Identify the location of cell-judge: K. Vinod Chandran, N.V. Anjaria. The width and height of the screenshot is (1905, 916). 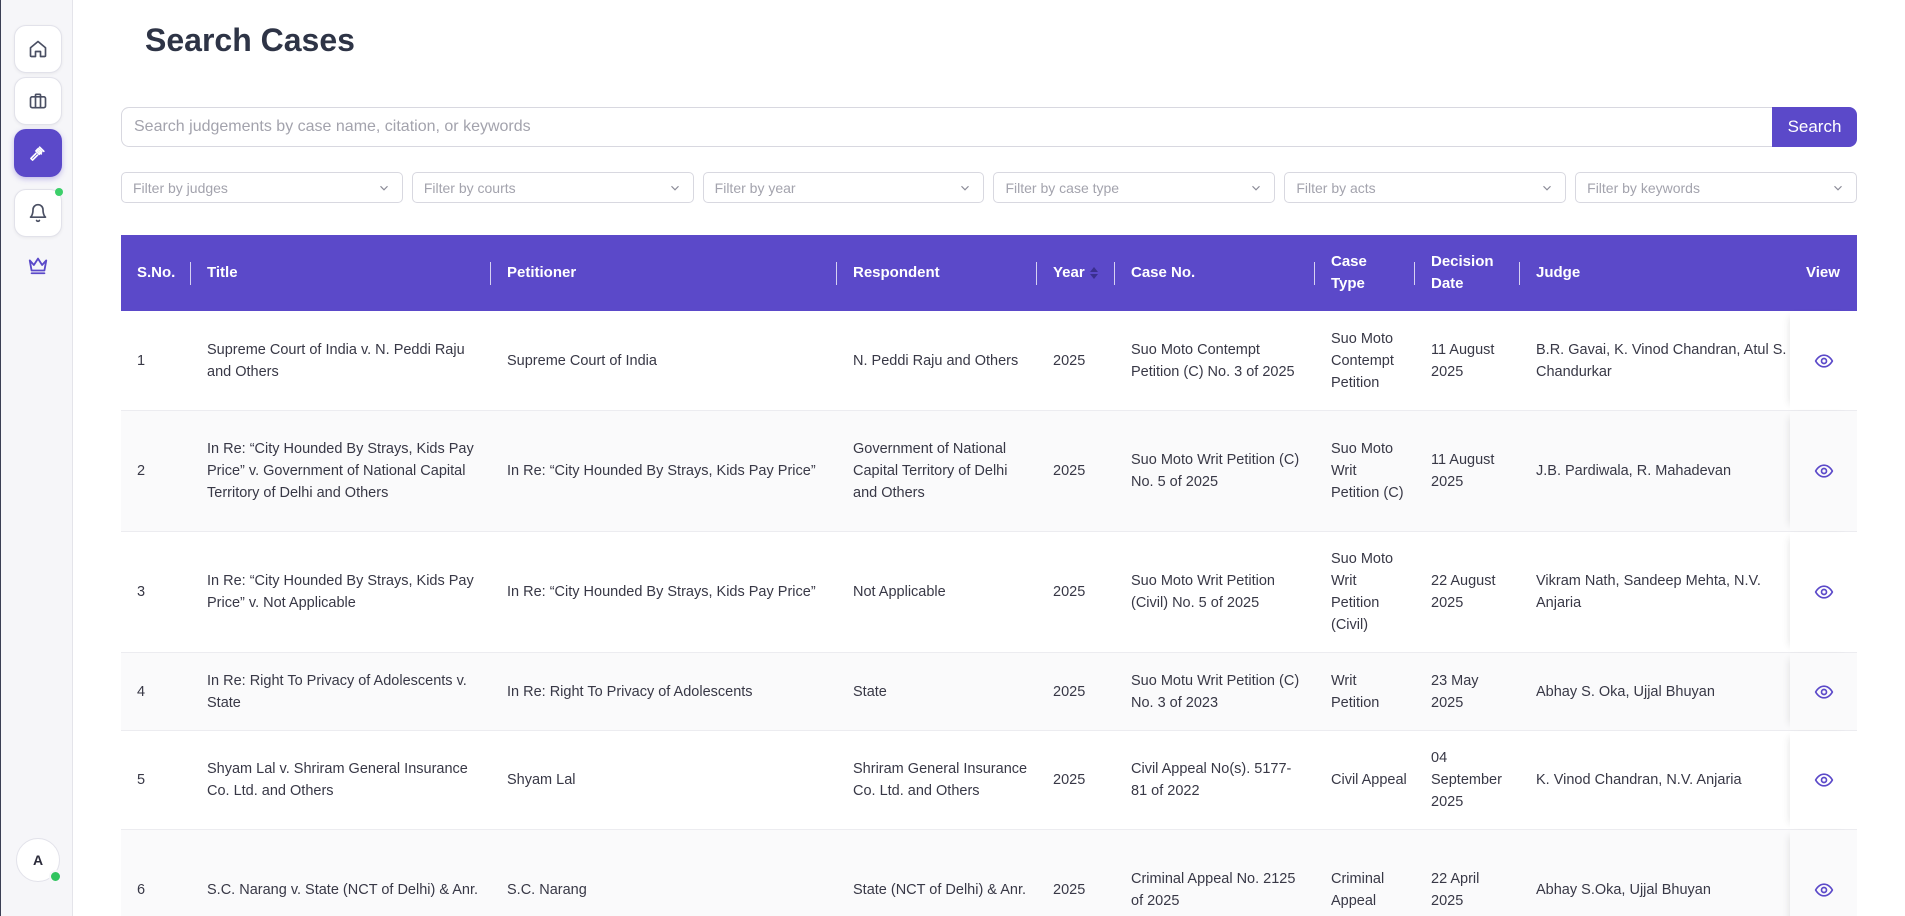
(1639, 780).